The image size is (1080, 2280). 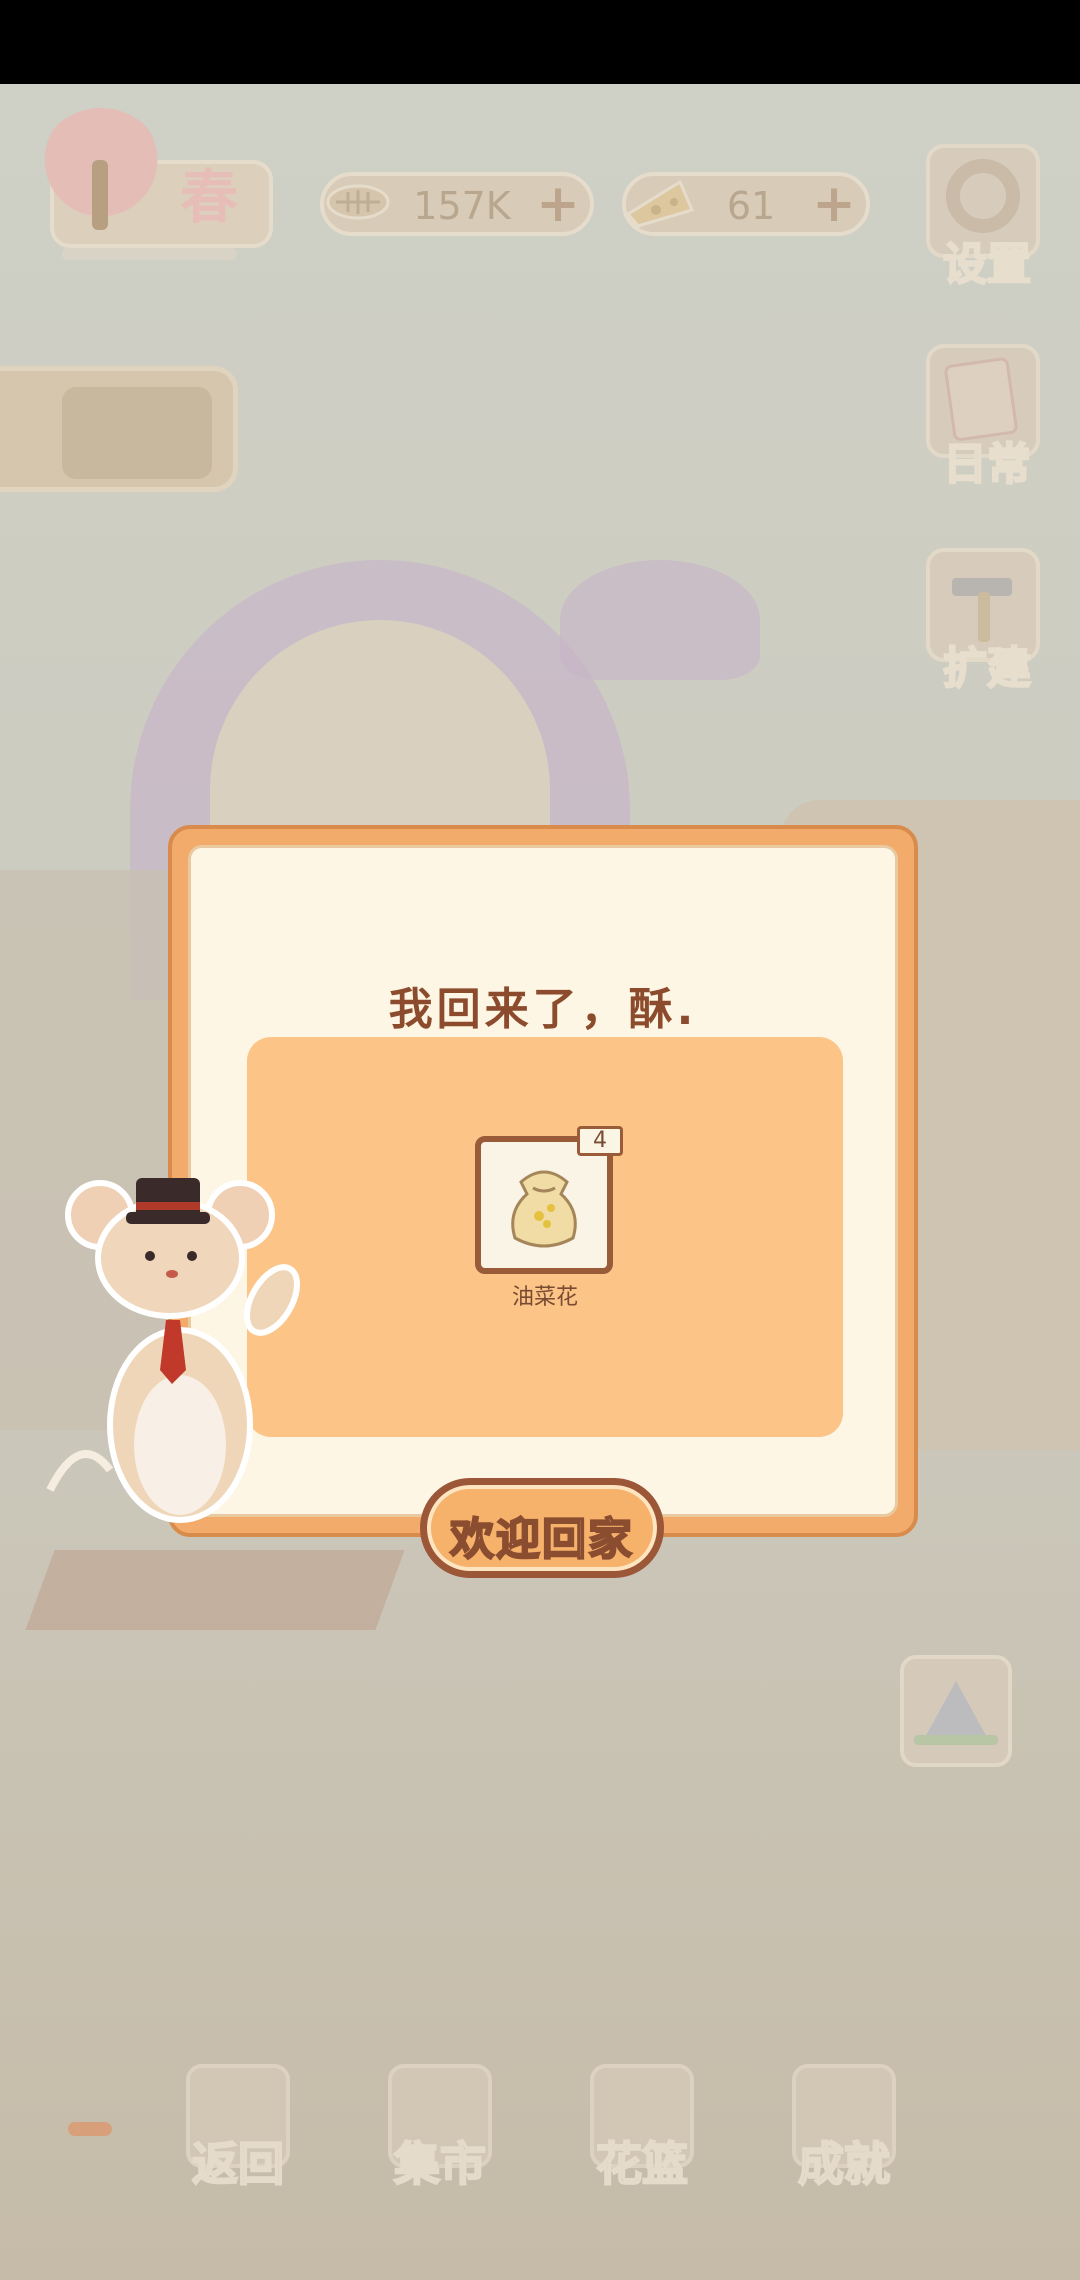 I want to click on season-progress-bar, so click(x=149, y=254).